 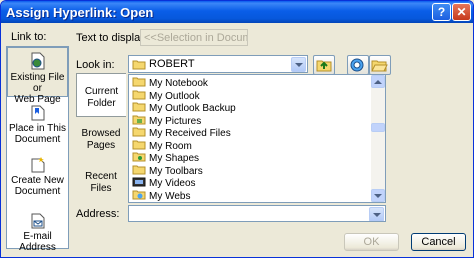 I want to click on file-name: My Webs, so click(x=170, y=196).